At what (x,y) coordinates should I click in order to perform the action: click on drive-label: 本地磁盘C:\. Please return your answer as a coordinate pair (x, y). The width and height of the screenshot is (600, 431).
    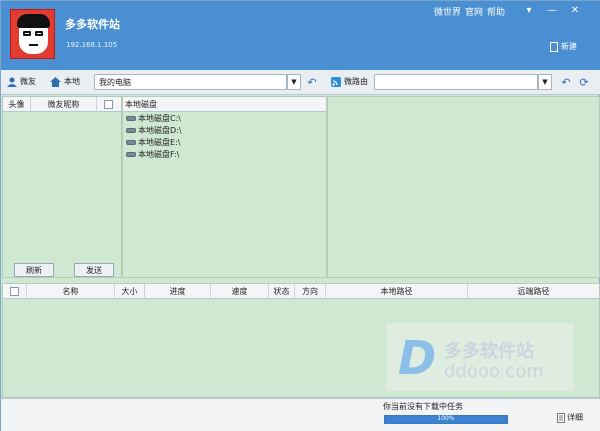
    Looking at the image, I should click on (159, 118).